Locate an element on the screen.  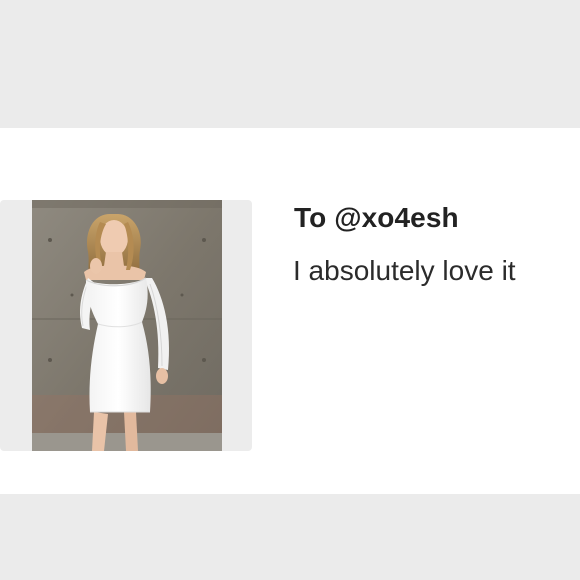
gift-message-text: I absolutely love it is located at coordinates (404, 270).